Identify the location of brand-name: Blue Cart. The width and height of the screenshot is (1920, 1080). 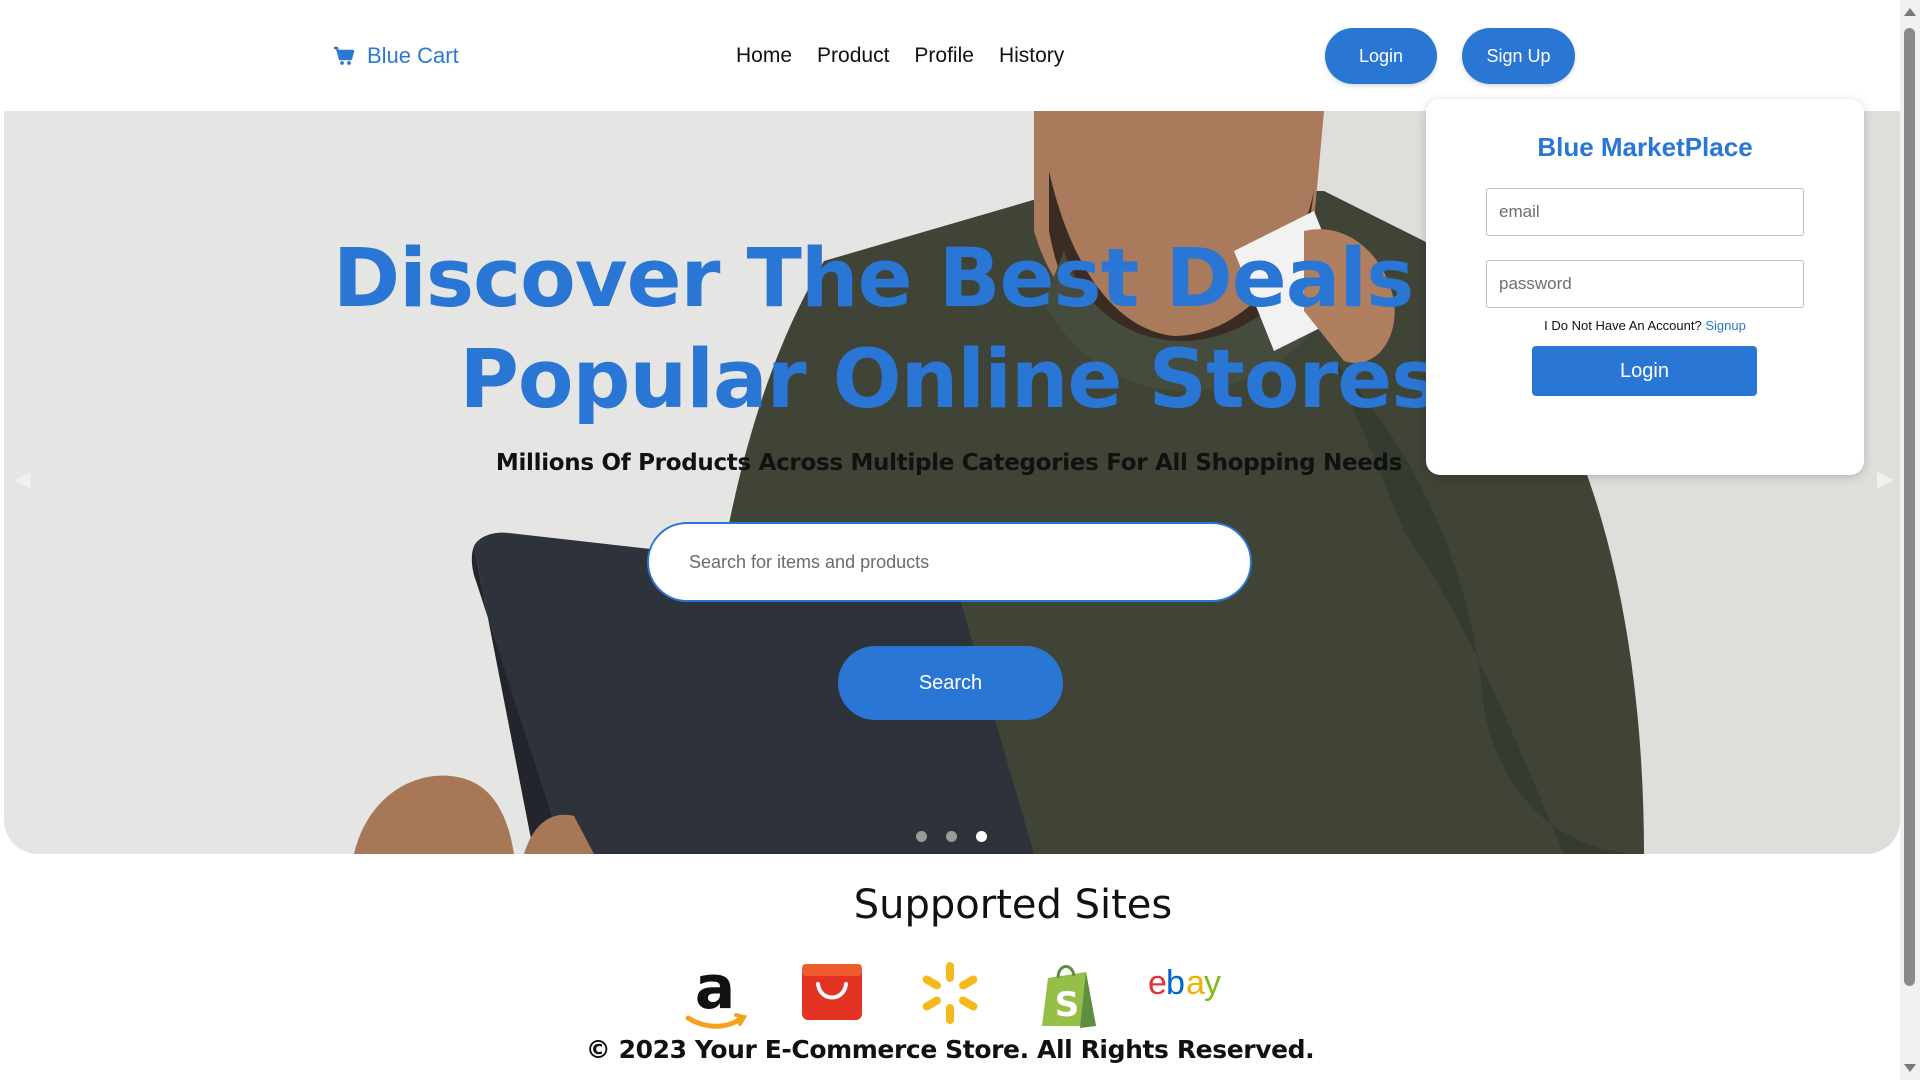
(413, 55).